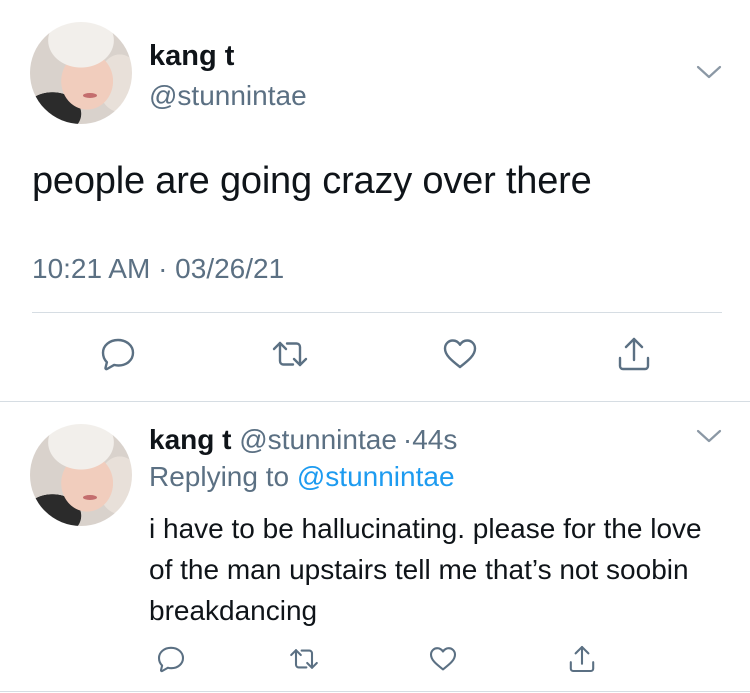 Image resolution: width=750 pixels, height=693 pixels. I want to click on tweet-age: 44s, so click(434, 439).